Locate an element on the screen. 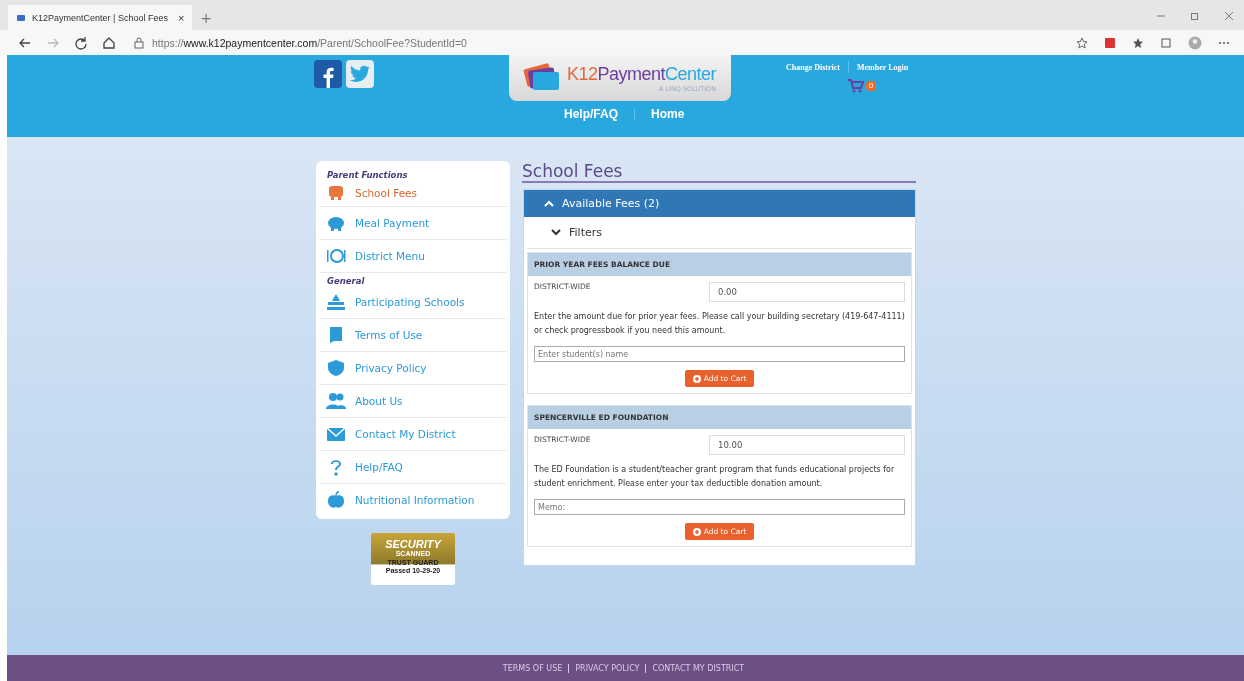 This screenshot has height=681, width=1244. header-link: Change District is located at coordinates (813, 67).